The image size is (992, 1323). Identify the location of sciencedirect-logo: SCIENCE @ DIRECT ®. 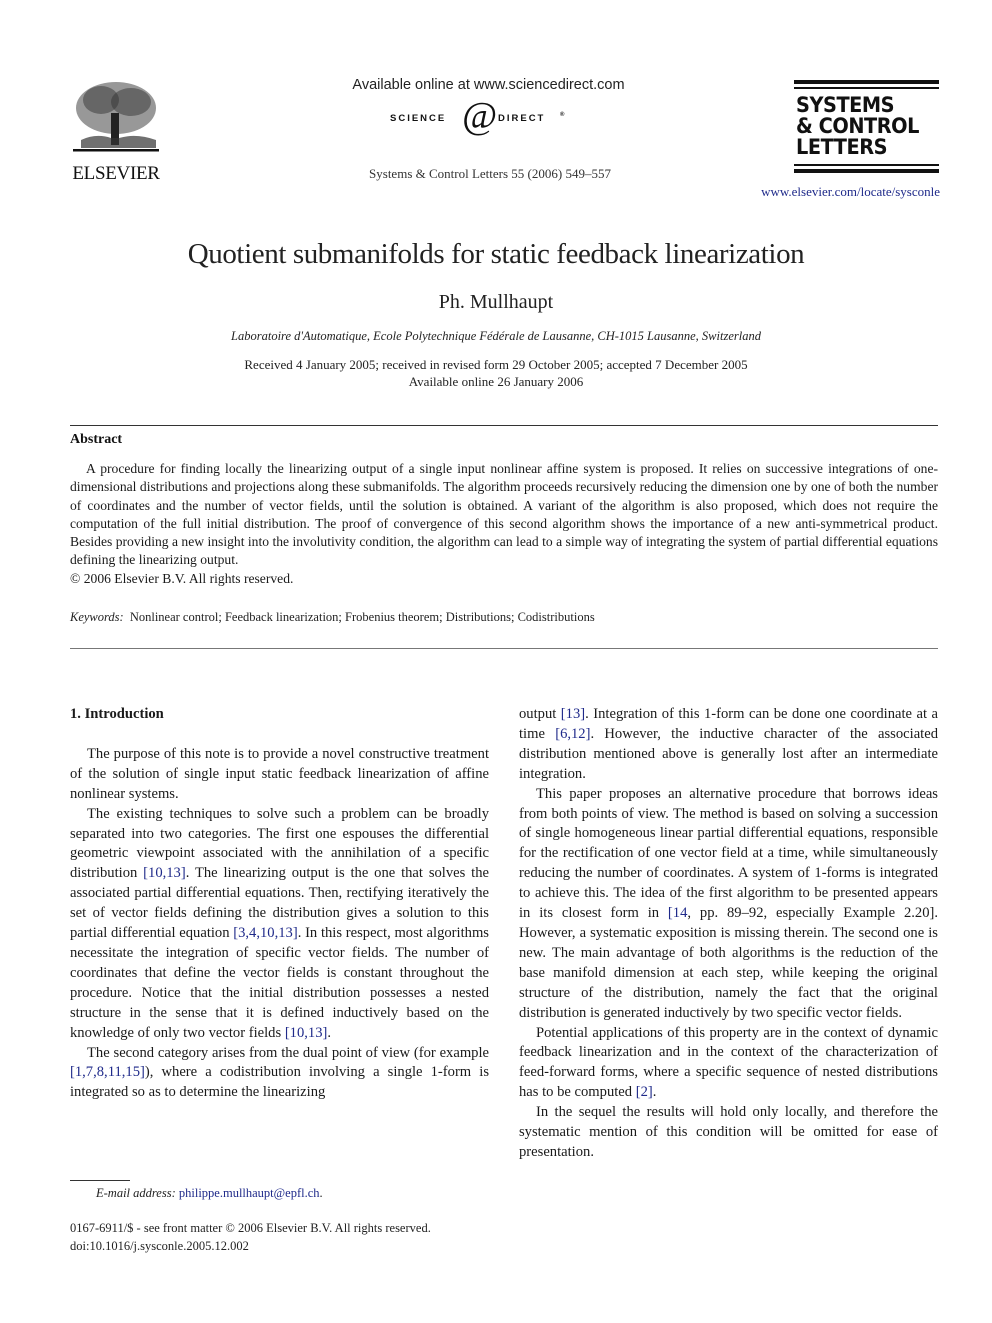
(495, 116).